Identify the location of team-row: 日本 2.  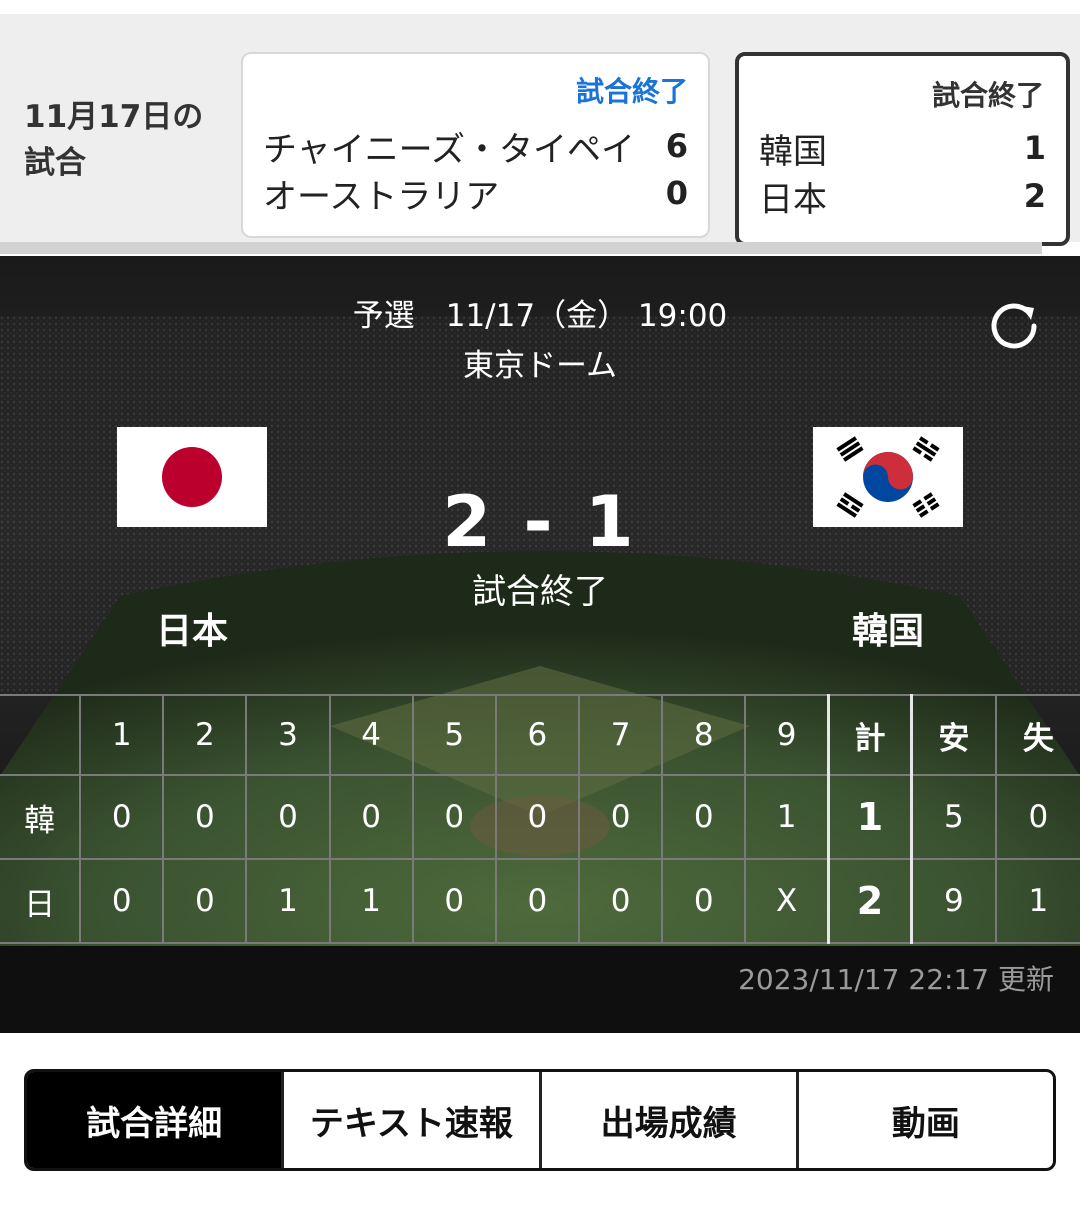
(902, 196).